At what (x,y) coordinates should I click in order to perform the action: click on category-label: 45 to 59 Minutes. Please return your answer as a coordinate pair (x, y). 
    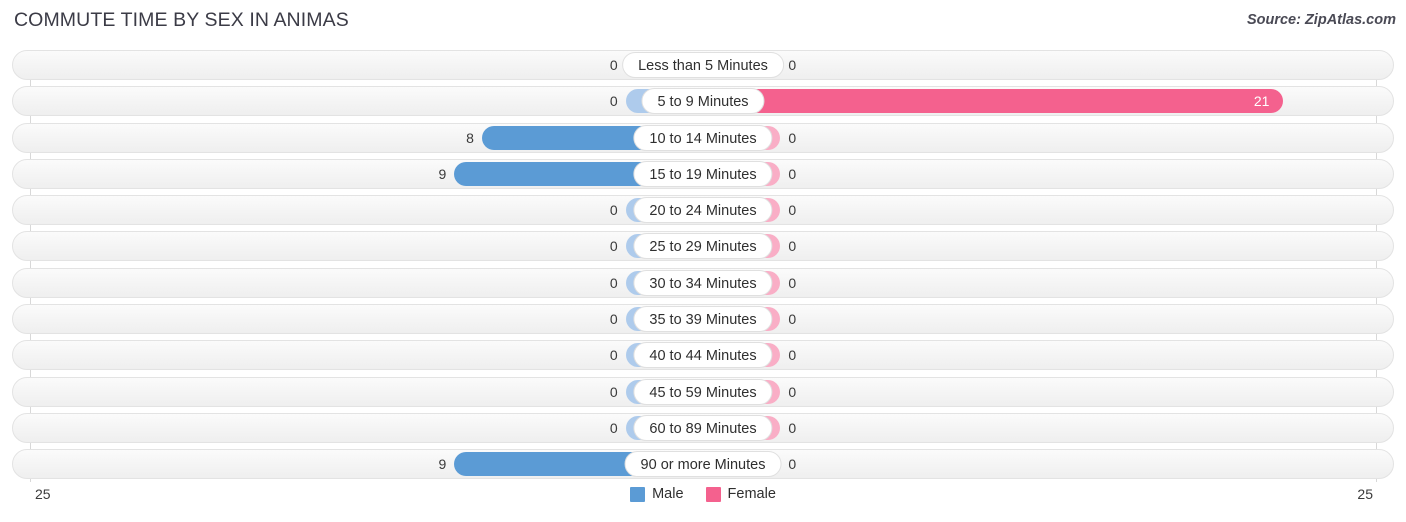
    Looking at the image, I should click on (703, 391).